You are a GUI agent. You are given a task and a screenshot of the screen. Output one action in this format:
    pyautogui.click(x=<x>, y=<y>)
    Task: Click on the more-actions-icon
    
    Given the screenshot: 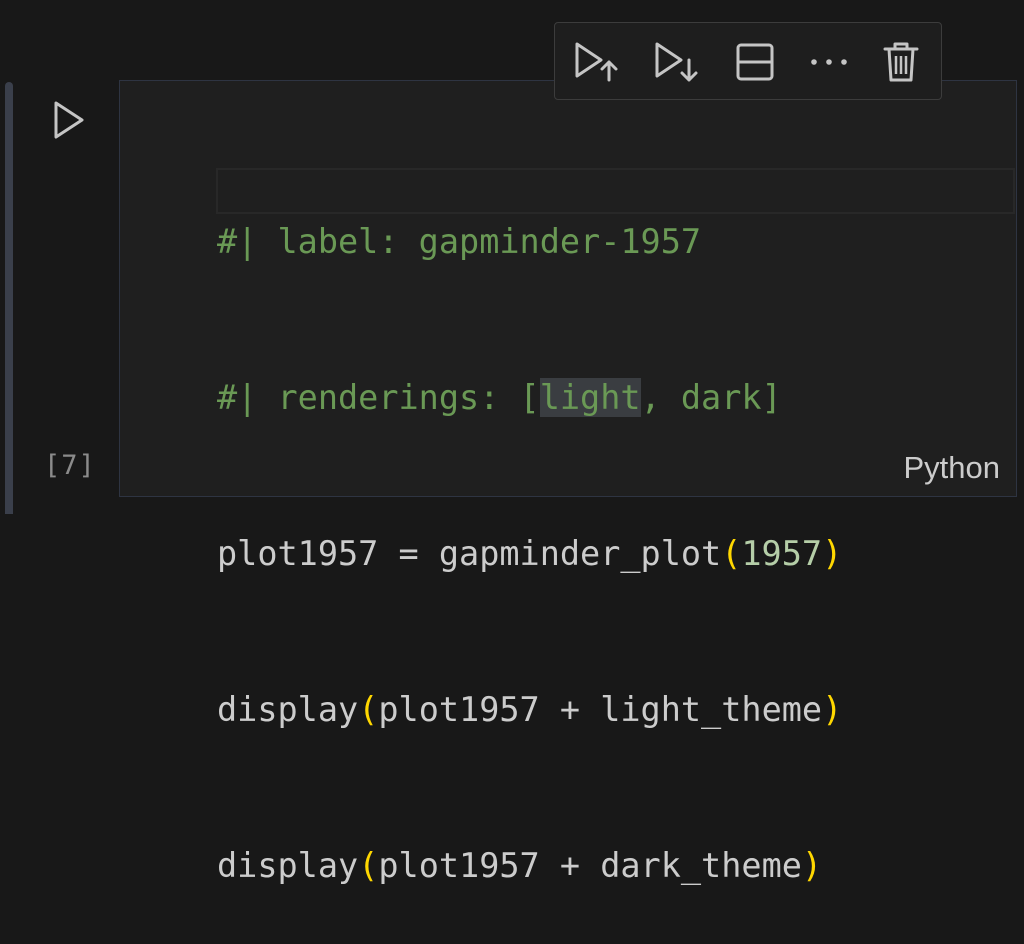 What is the action you would take?
    pyautogui.click(x=829, y=62)
    